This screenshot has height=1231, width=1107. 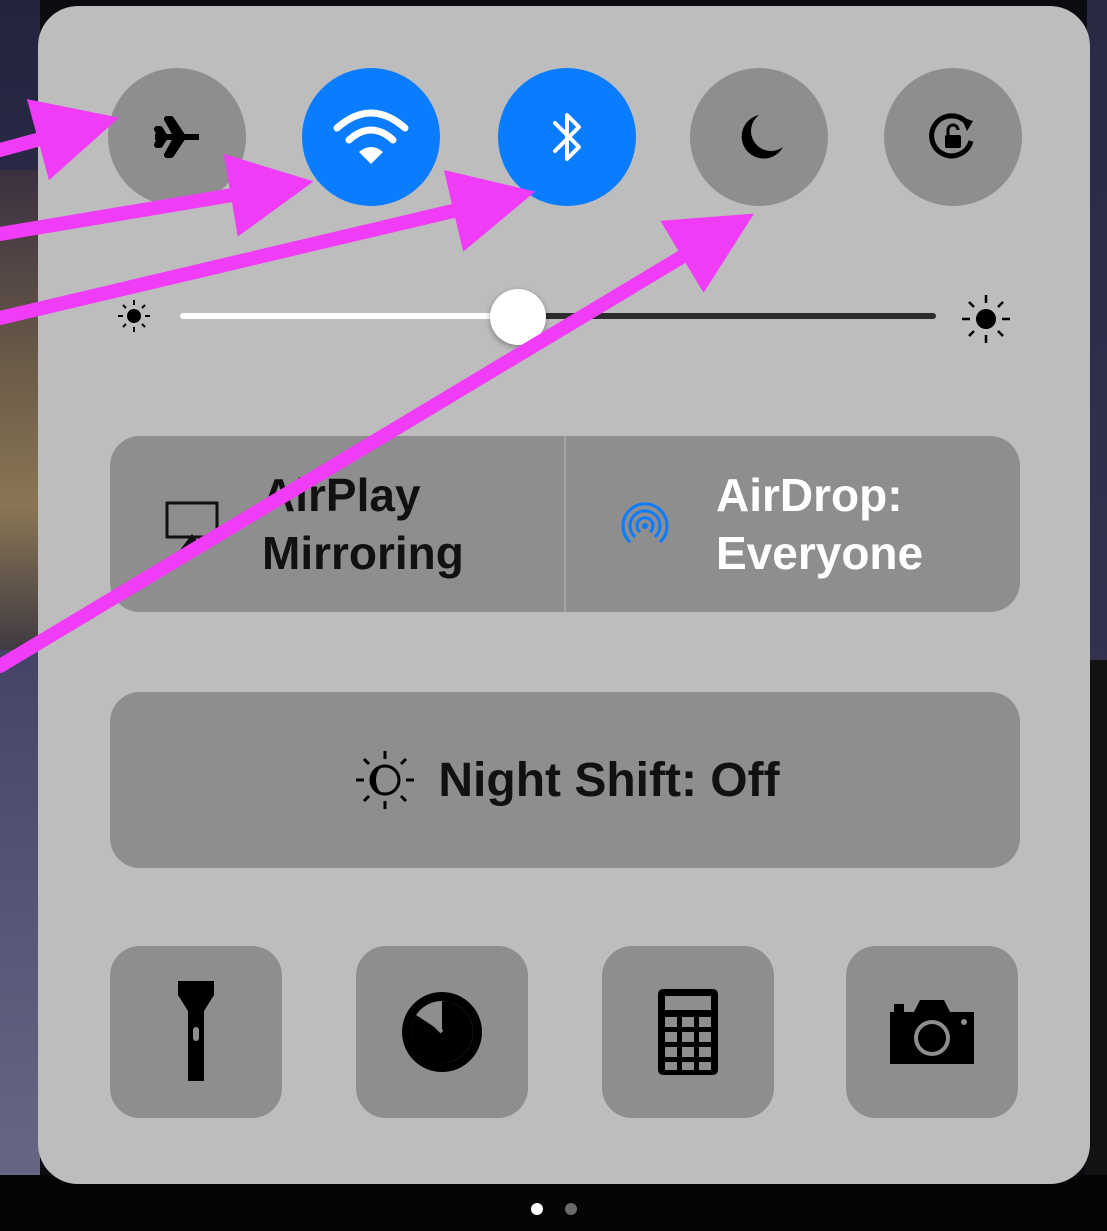 What do you see at coordinates (157, 197) in the screenshot?
I see `annotation-arrow-wifi` at bounding box center [157, 197].